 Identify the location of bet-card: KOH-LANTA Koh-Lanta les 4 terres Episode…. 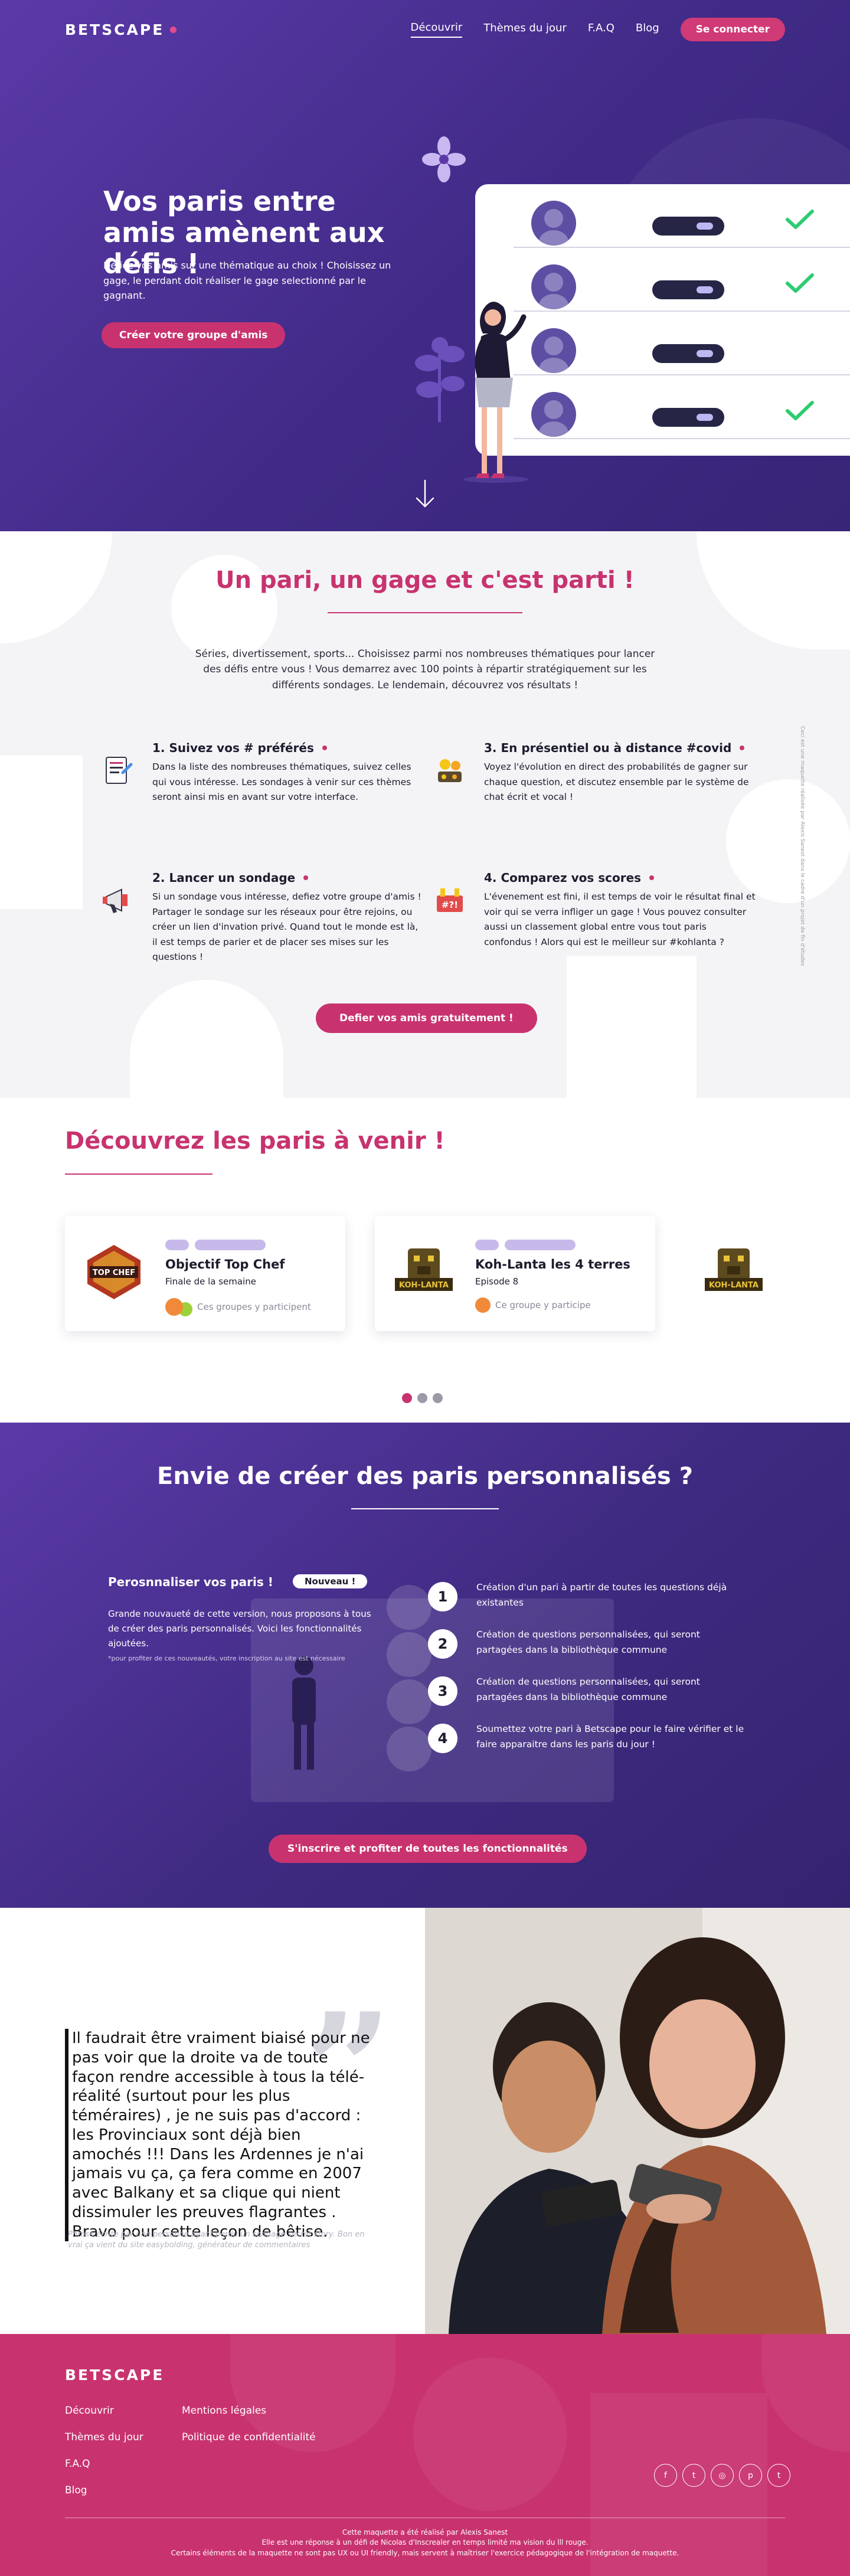
(515, 1273).